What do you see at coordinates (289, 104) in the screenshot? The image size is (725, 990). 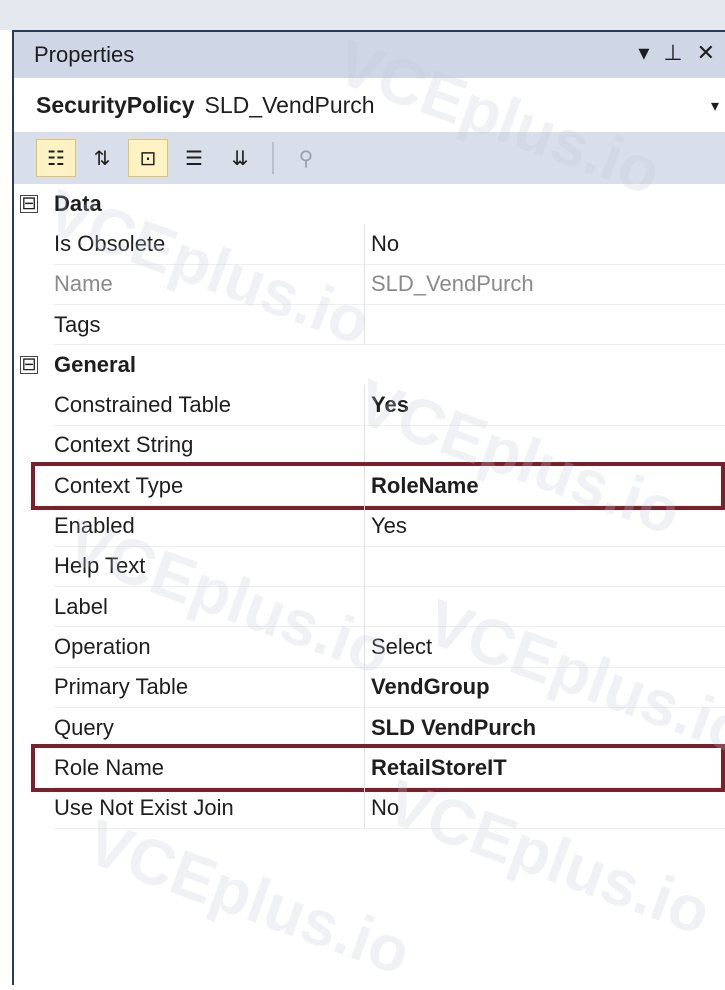 I see `selector-name: SLD_VendPurch` at bounding box center [289, 104].